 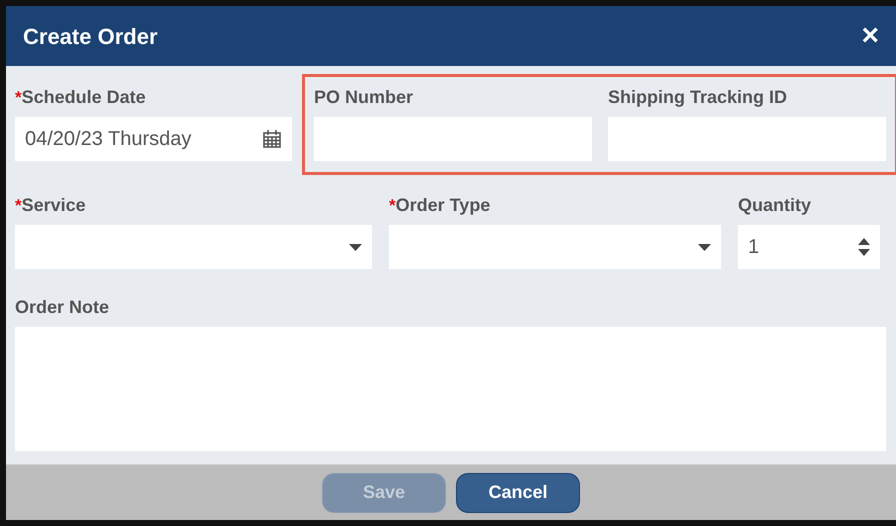 What do you see at coordinates (864, 247) in the screenshot?
I see `spinner-icon` at bounding box center [864, 247].